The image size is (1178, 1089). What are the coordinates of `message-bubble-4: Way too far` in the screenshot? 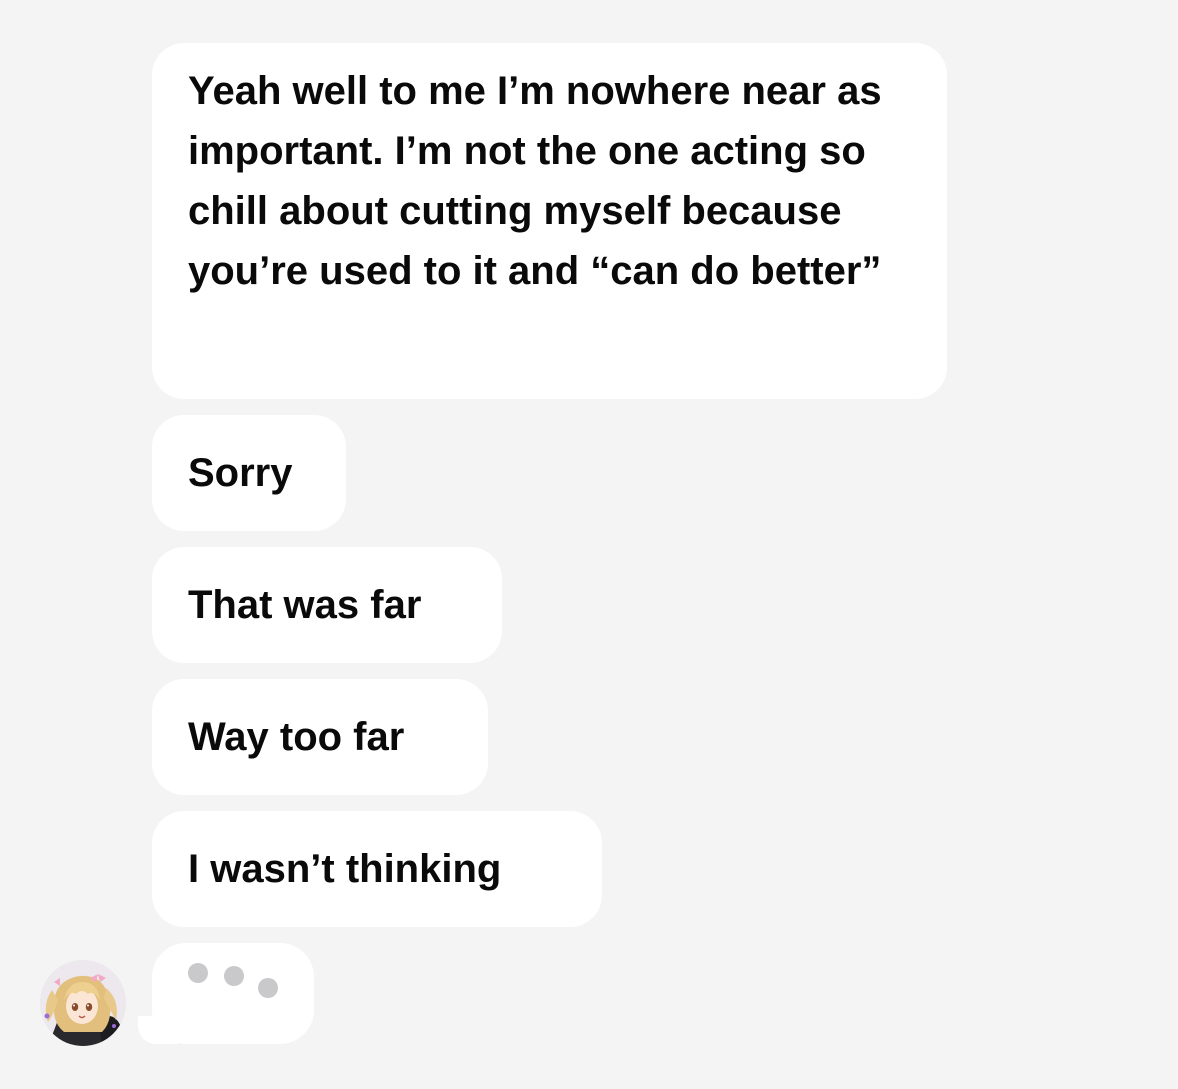 It's located at (320, 737).